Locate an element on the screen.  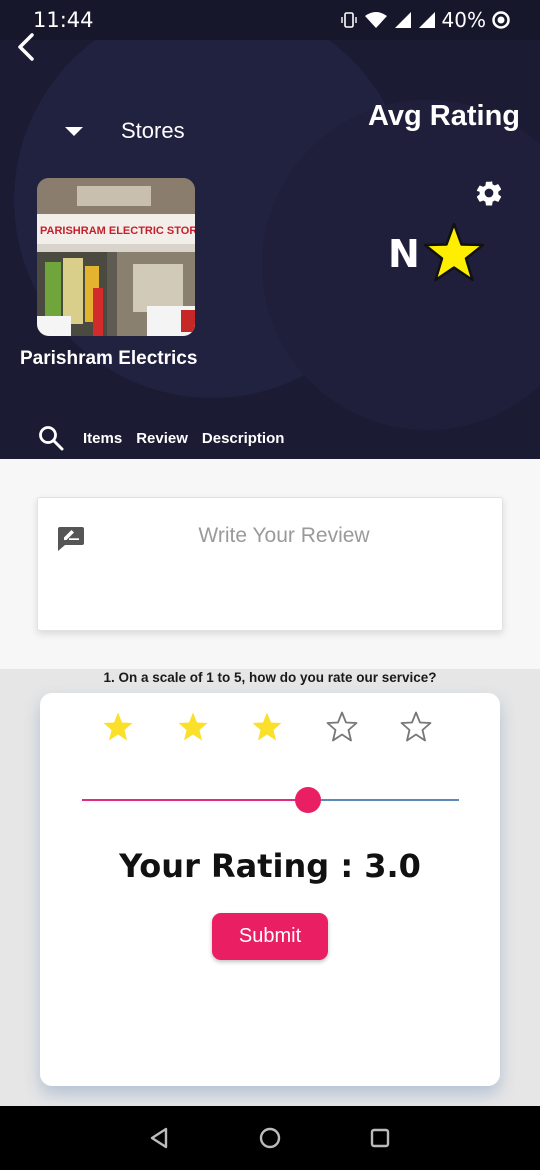
nav-home-icon is located at coordinates (270, 1138).